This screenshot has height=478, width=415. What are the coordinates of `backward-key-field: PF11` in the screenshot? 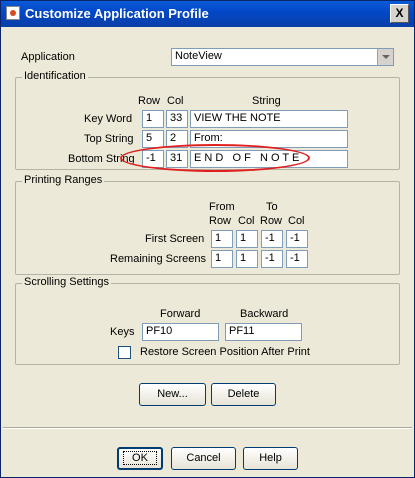 It's located at (263, 332).